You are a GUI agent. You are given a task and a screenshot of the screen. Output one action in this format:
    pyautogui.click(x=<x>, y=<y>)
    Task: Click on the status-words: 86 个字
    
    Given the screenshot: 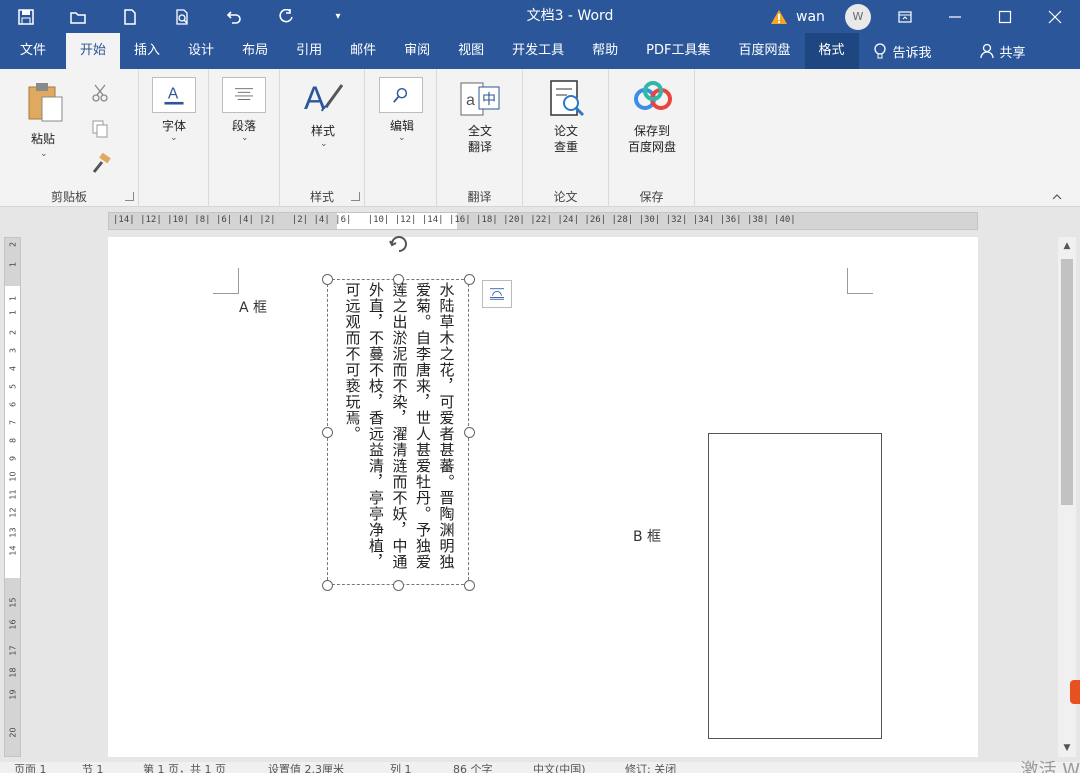 What is the action you would take?
    pyautogui.click(x=473, y=767)
    